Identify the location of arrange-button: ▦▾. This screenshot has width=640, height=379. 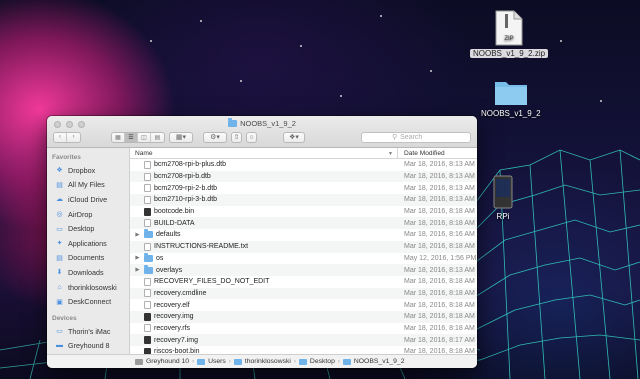
(181, 137).